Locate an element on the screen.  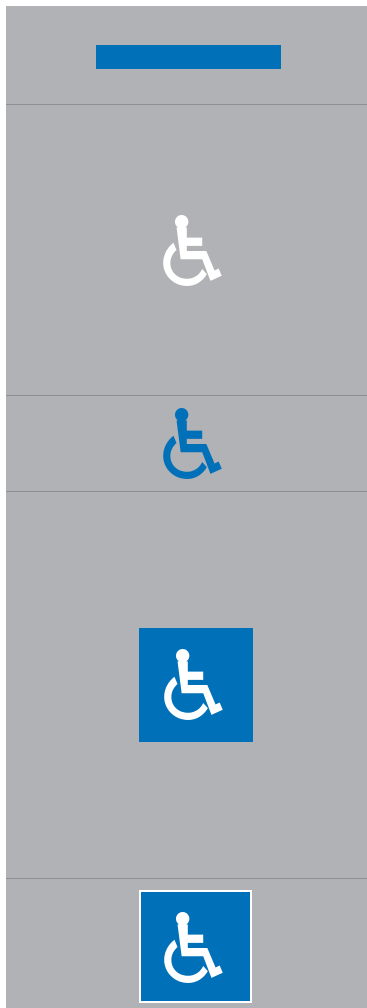
wheelchair-sign-tile-bordered is located at coordinates (195, 946).